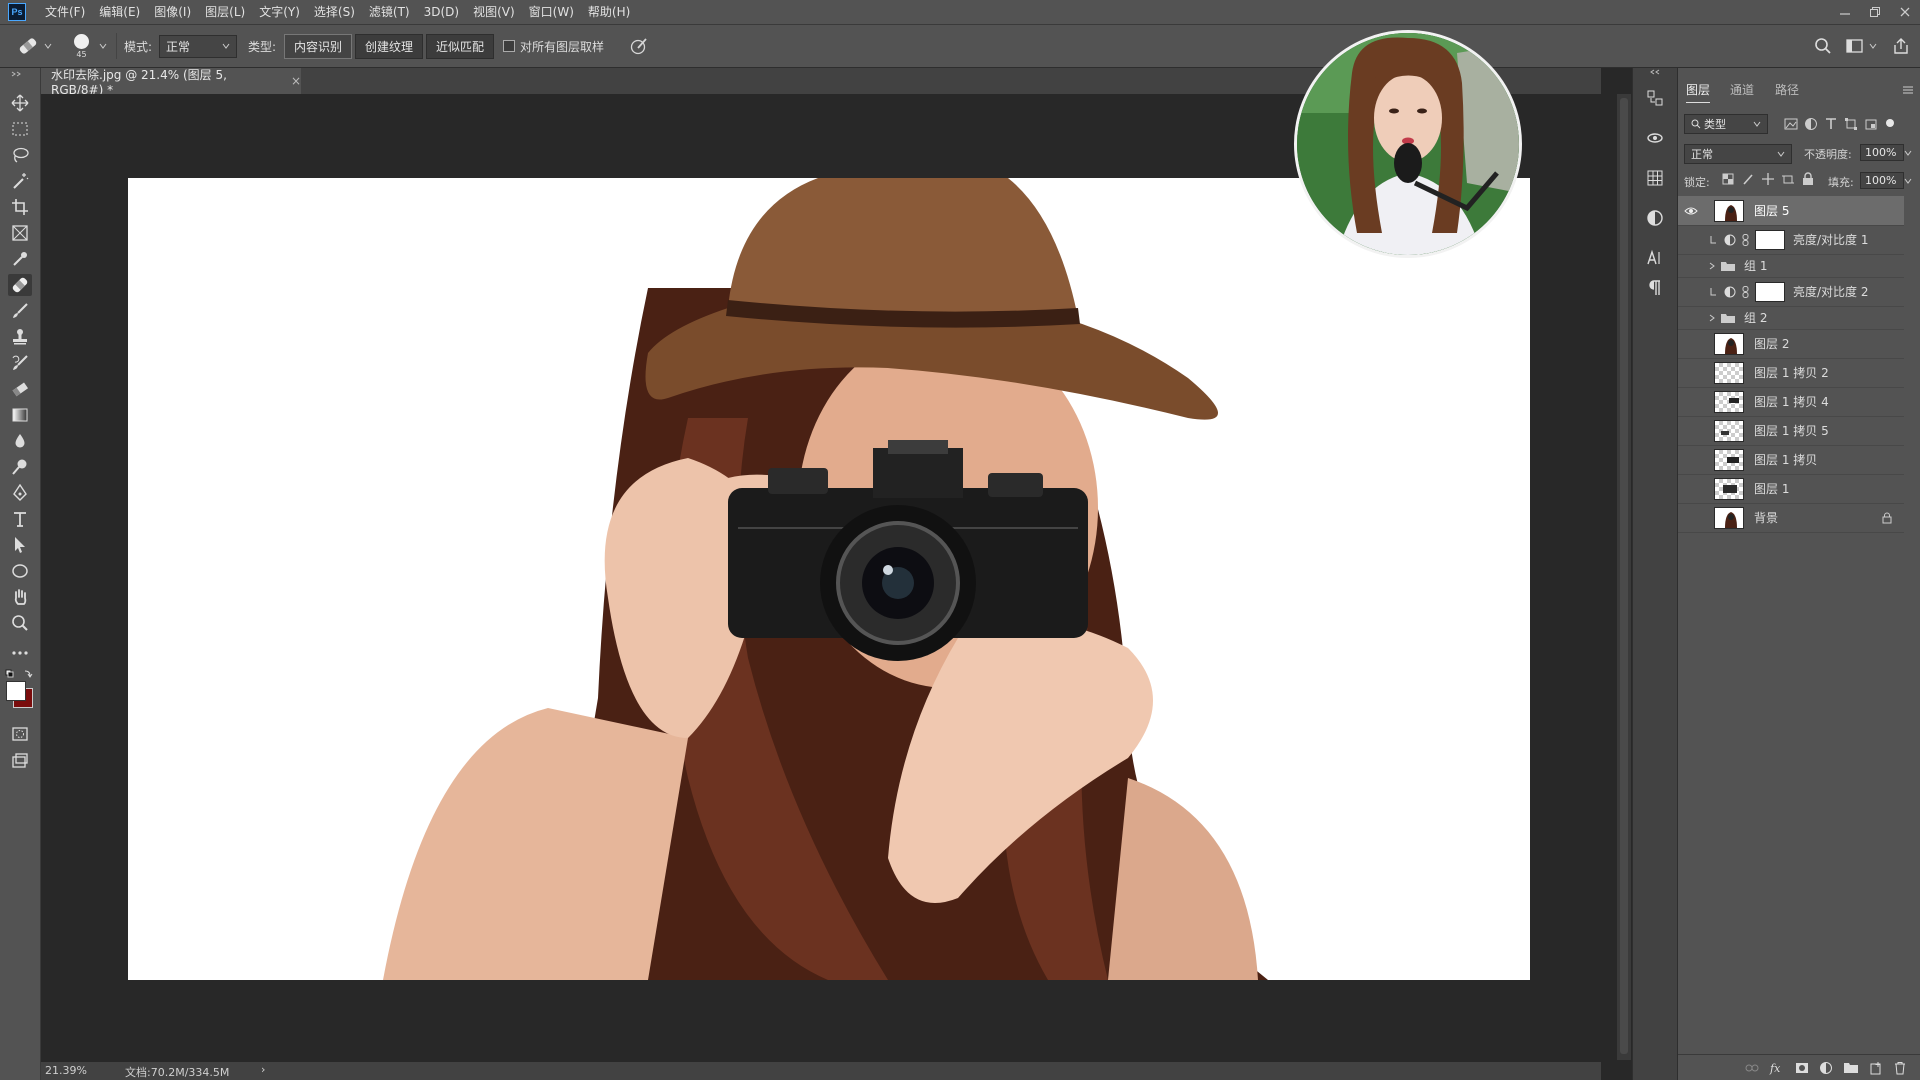  What do you see at coordinates (198, 46) in the screenshot?
I see `mode-select: 正常` at bounding box center [198, 46].